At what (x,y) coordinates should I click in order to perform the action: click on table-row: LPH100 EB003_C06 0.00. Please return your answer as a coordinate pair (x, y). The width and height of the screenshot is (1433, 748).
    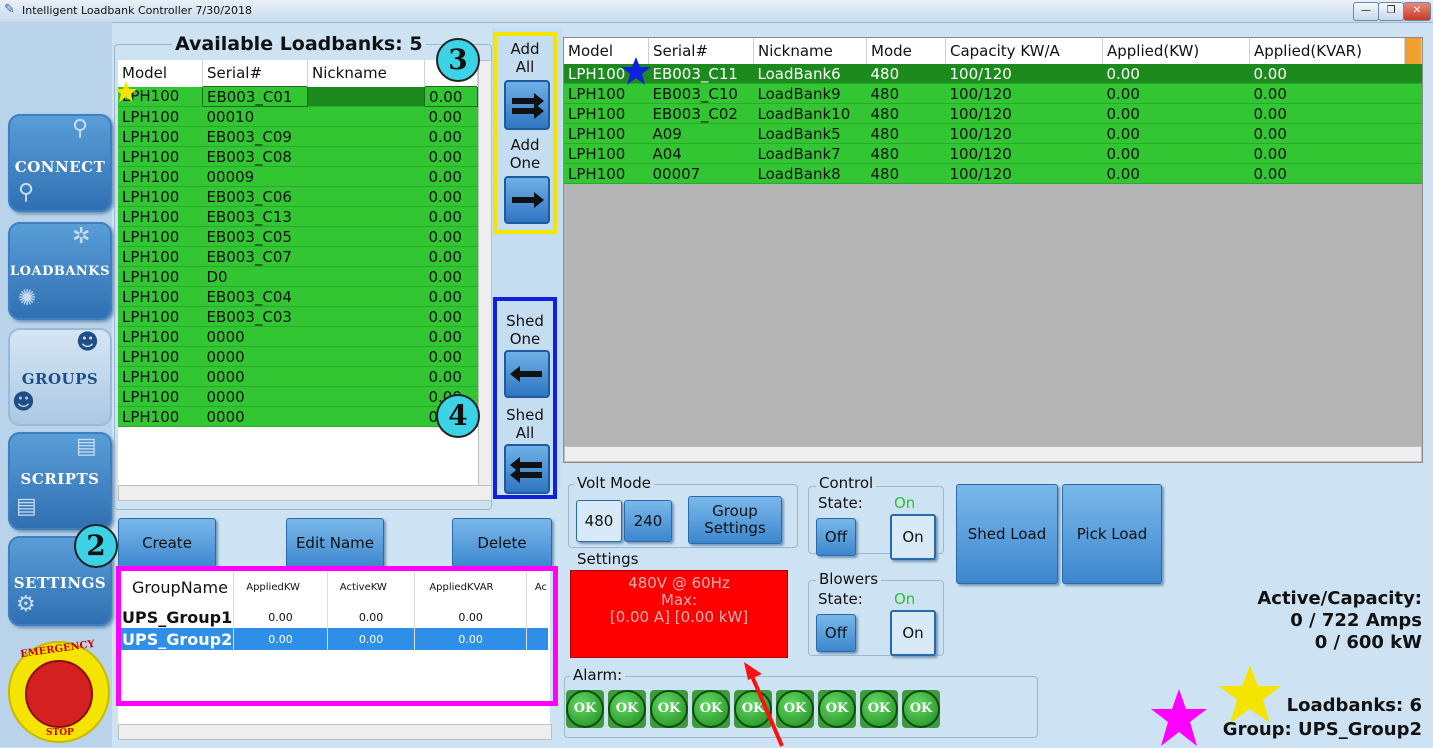
    Looking at the image, I should click on (298, 196).